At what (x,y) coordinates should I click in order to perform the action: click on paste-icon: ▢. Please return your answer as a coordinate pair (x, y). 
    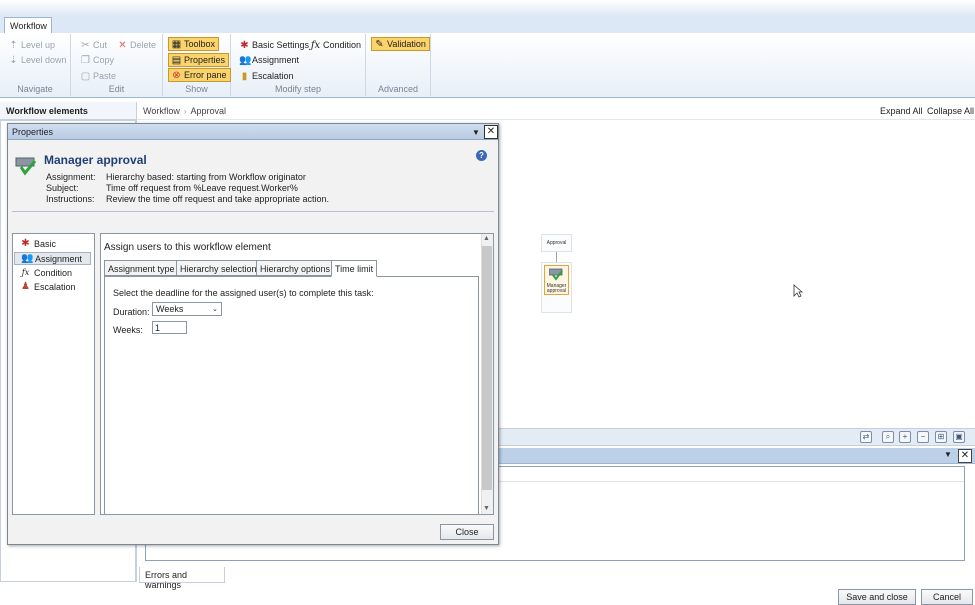
    Looking at the image, I should click on (85, 76).